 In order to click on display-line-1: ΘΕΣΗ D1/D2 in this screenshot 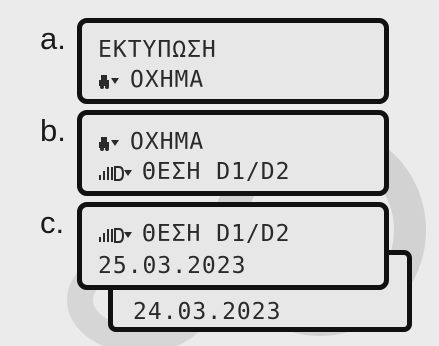, I will do `click(194, 234)`.